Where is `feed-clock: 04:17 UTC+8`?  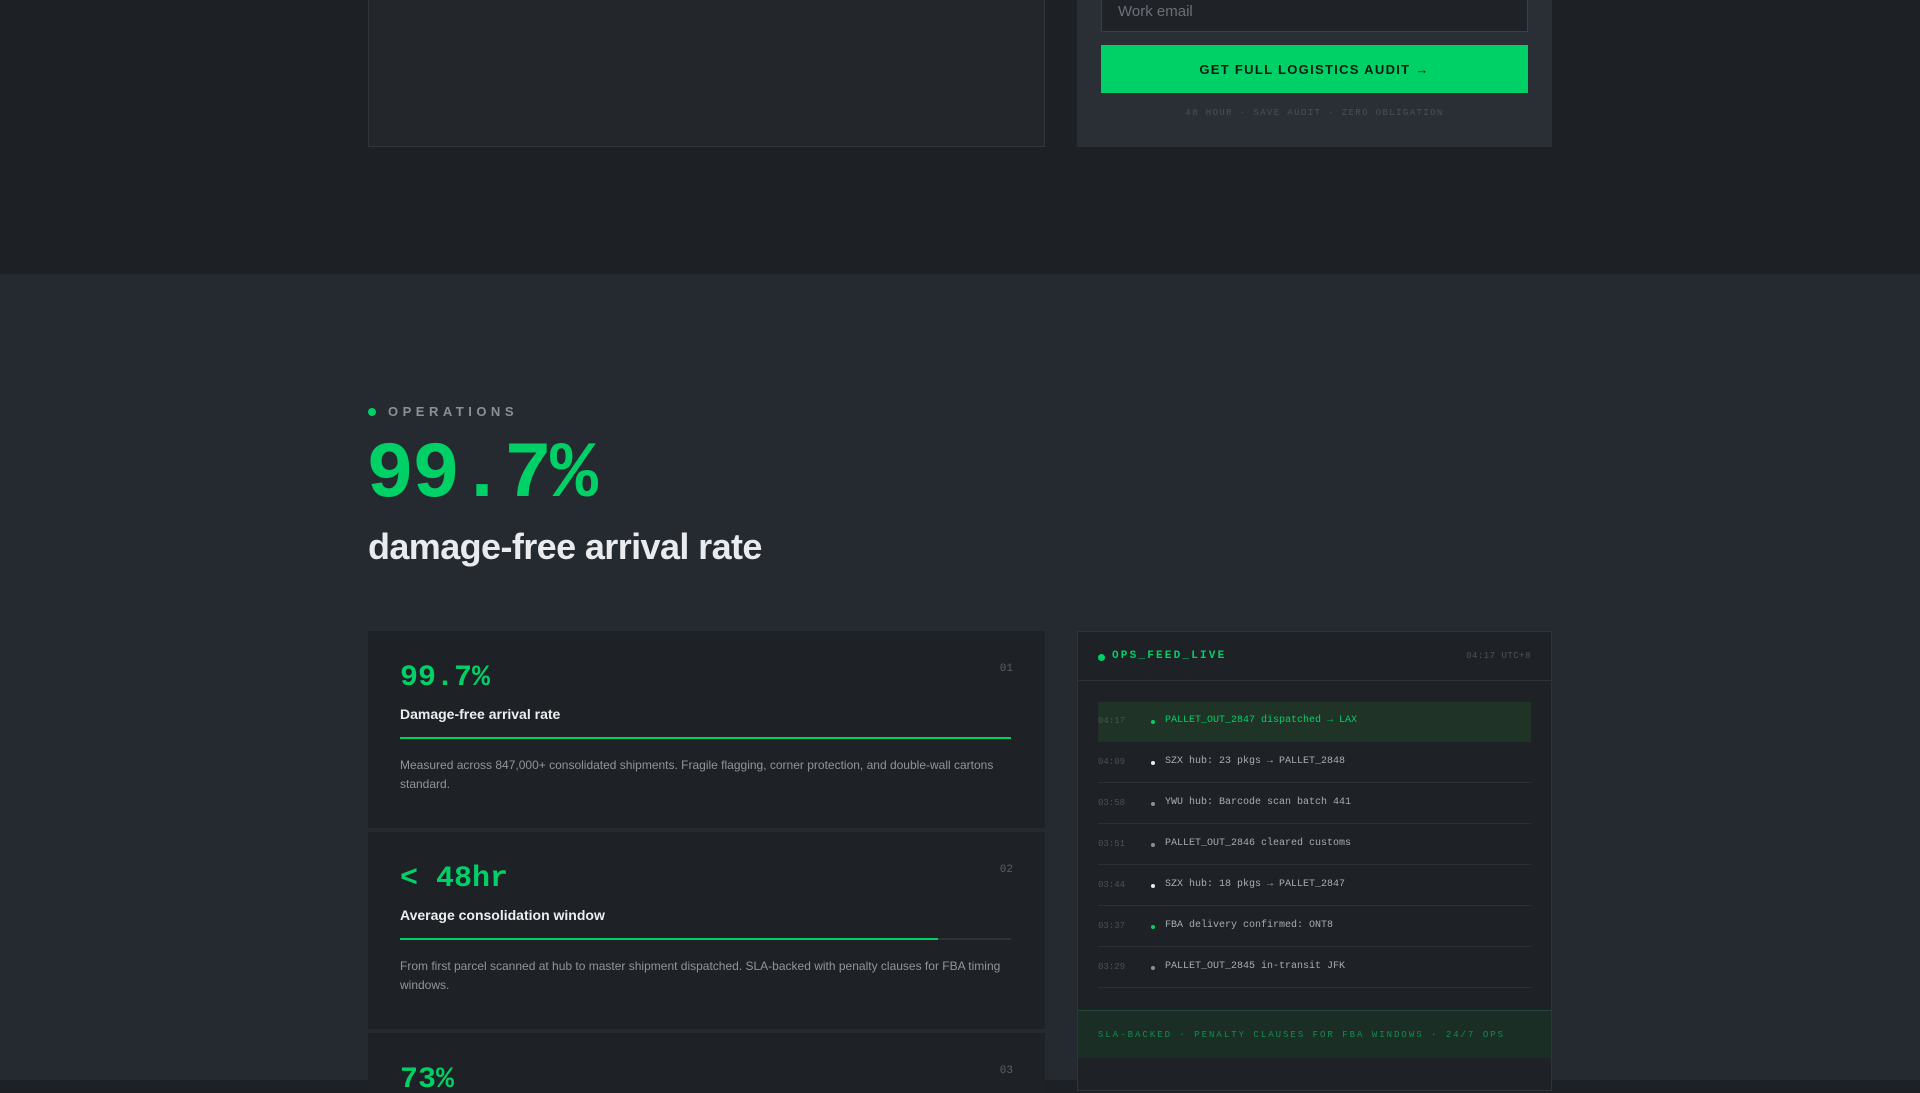
feed-clock: 04:17 UTC+8 is located at coordinates (1498, 656).